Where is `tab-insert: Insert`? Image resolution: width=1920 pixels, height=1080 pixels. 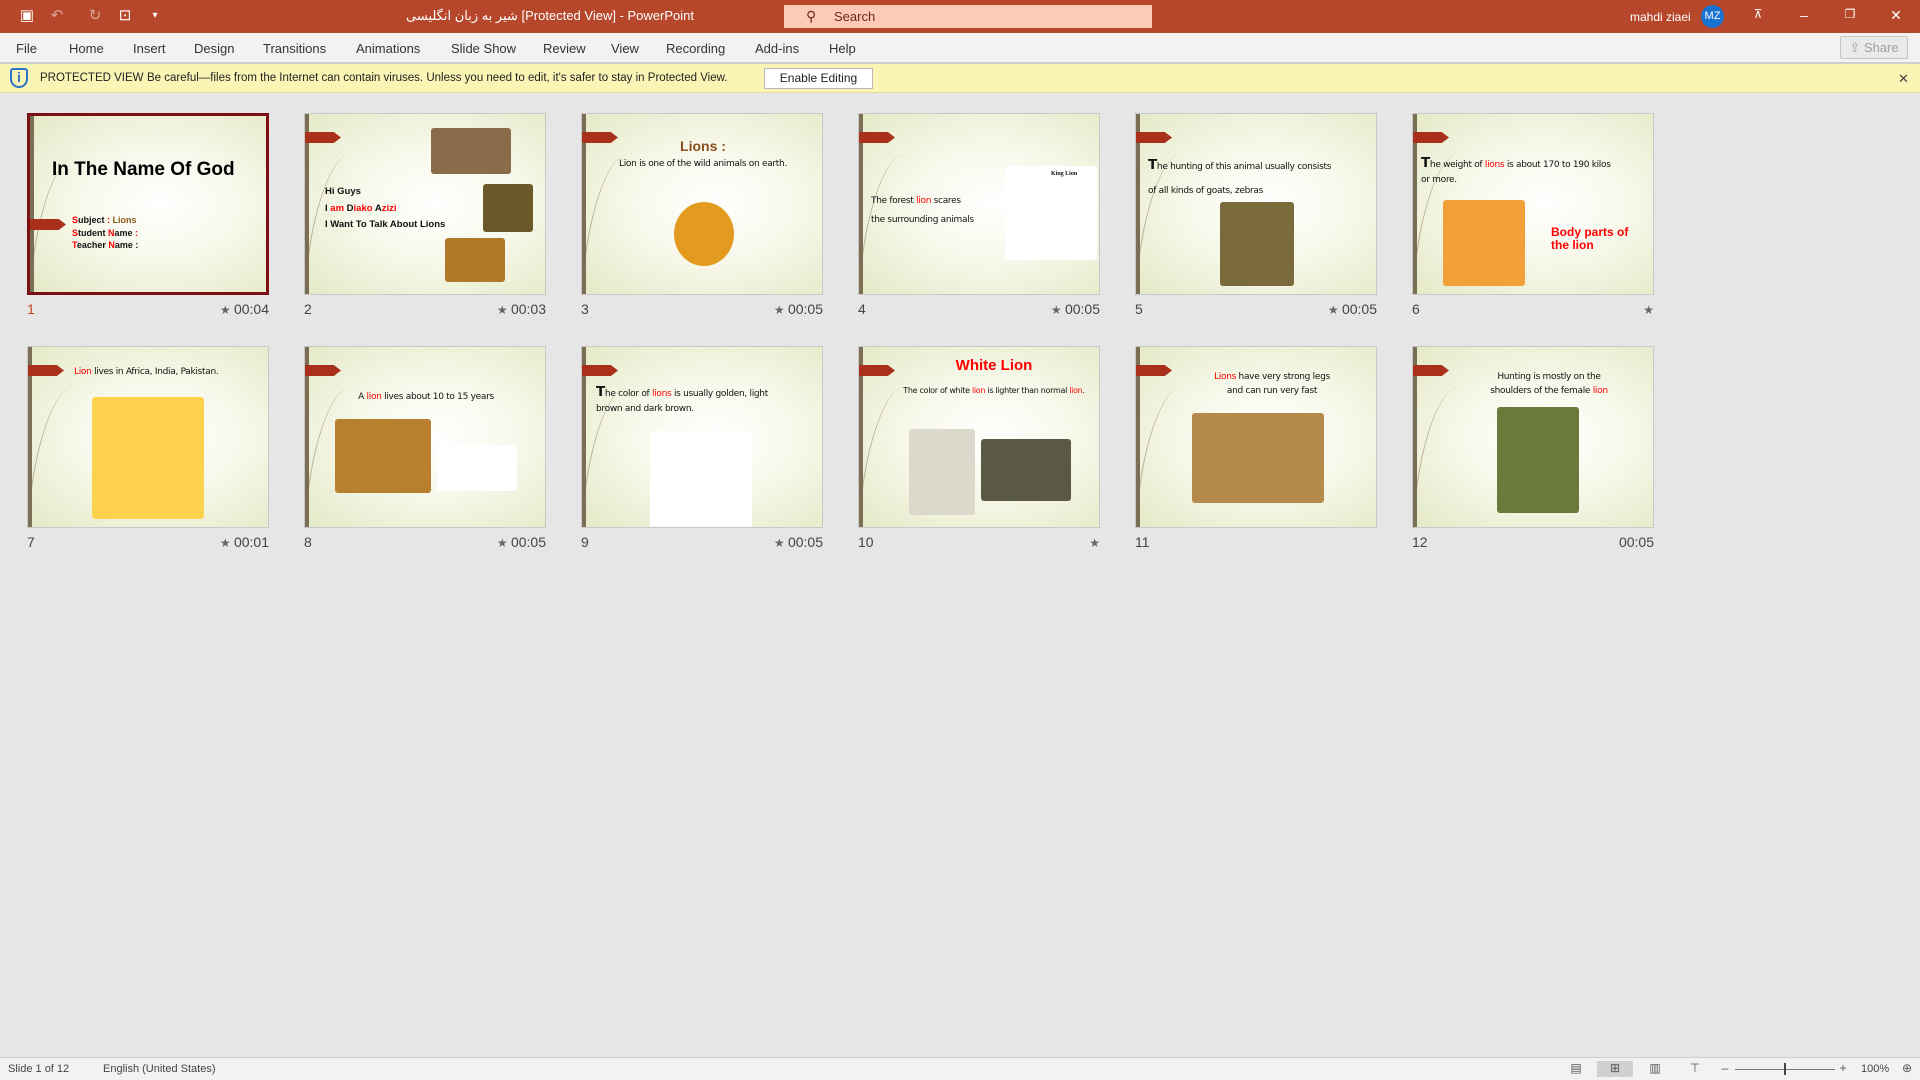 tab-insert: Insert is located at coordinates (149, 48).